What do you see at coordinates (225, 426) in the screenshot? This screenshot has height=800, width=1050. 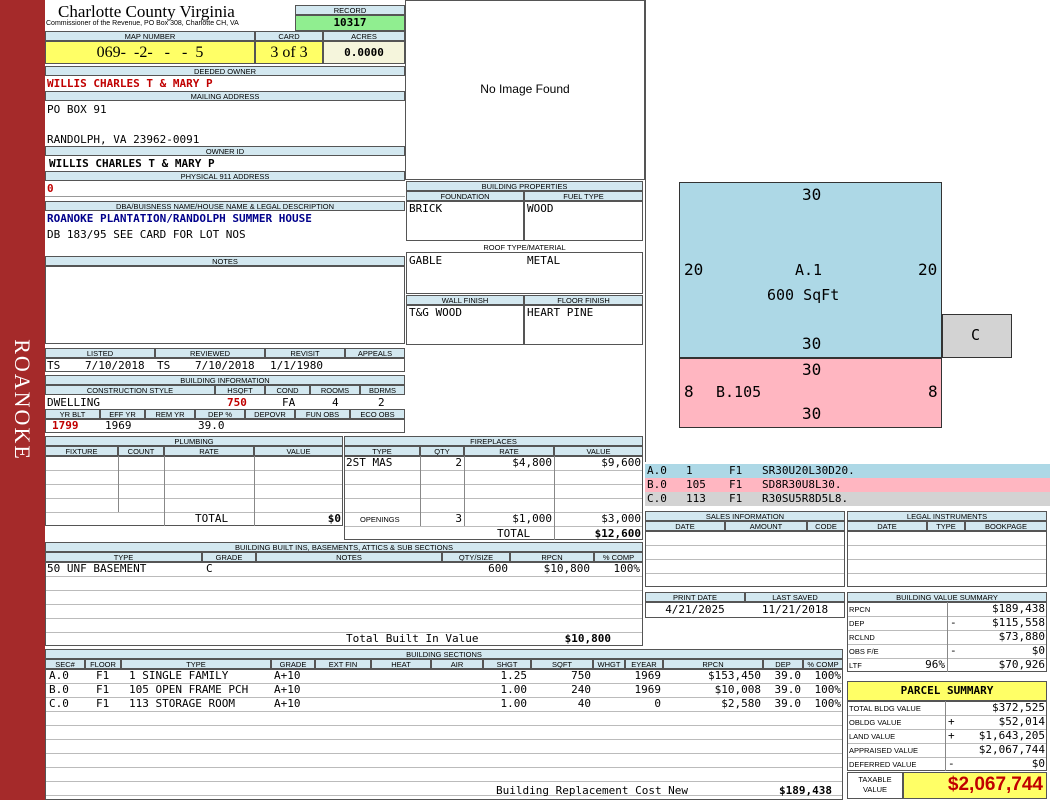 I see `building-info-row` at bounding box center [225, 426].